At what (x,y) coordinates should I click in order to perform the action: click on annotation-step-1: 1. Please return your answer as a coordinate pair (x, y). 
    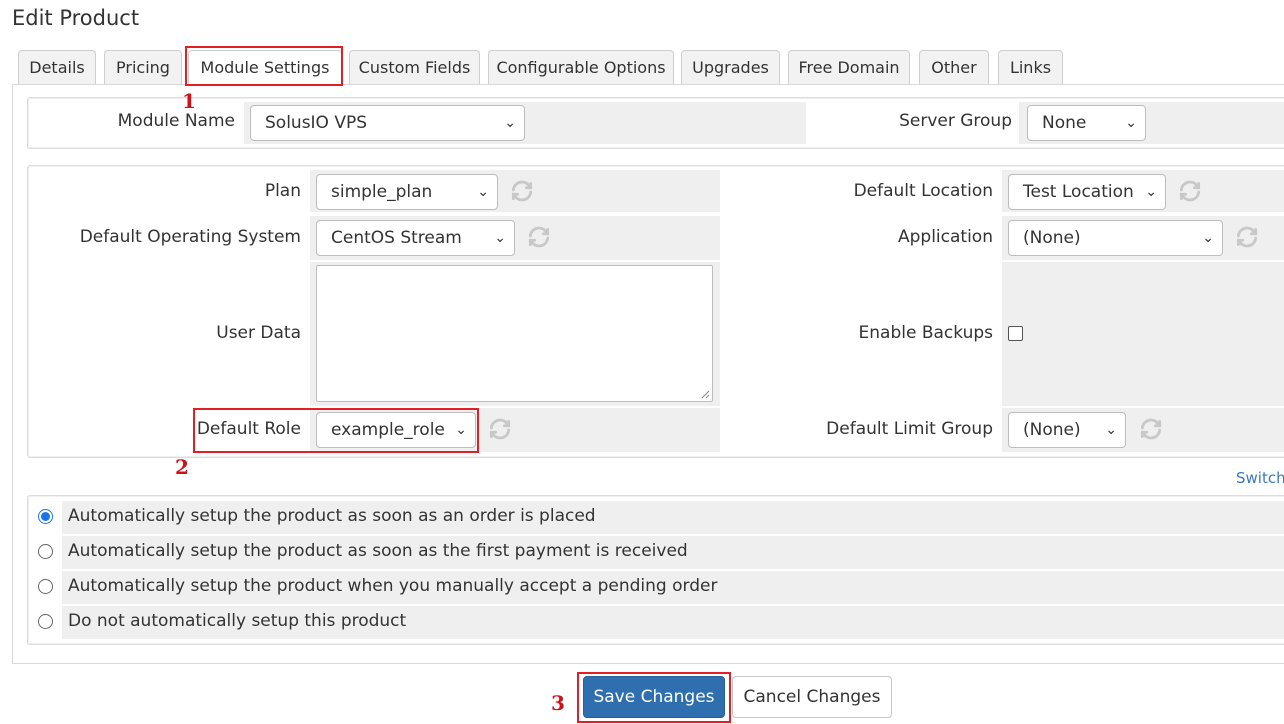
    Looking at the image, I should click on (189, 101).